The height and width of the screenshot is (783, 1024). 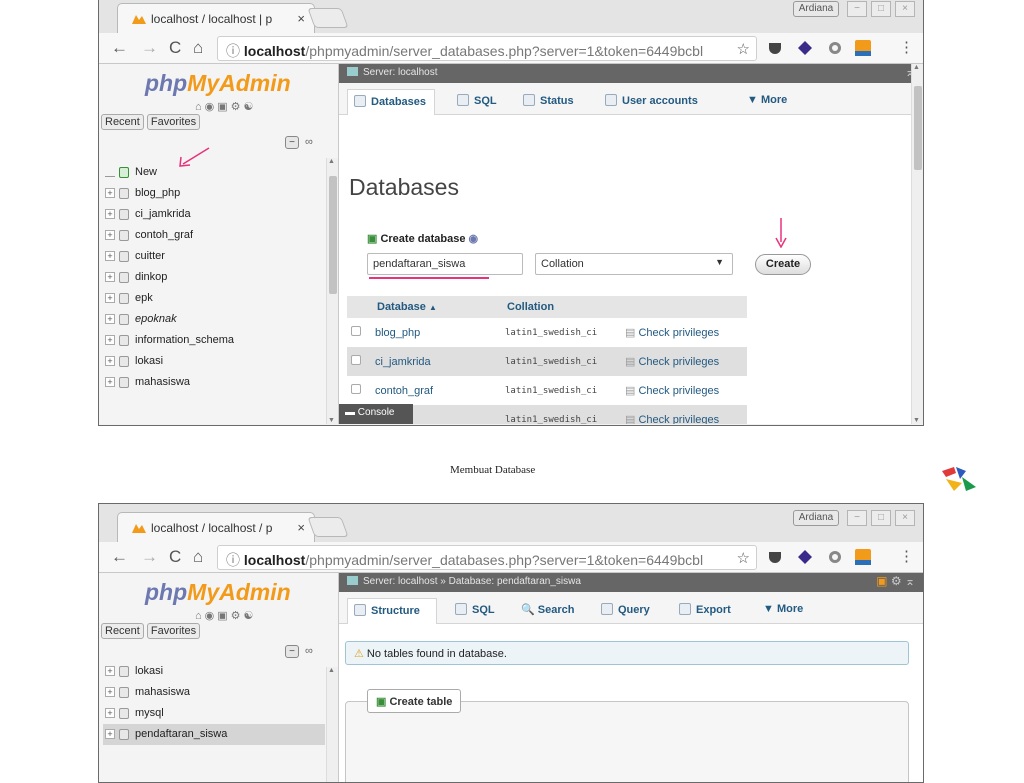 I want to click on tree-item-database: + mysql, so click(x=214, y=713).